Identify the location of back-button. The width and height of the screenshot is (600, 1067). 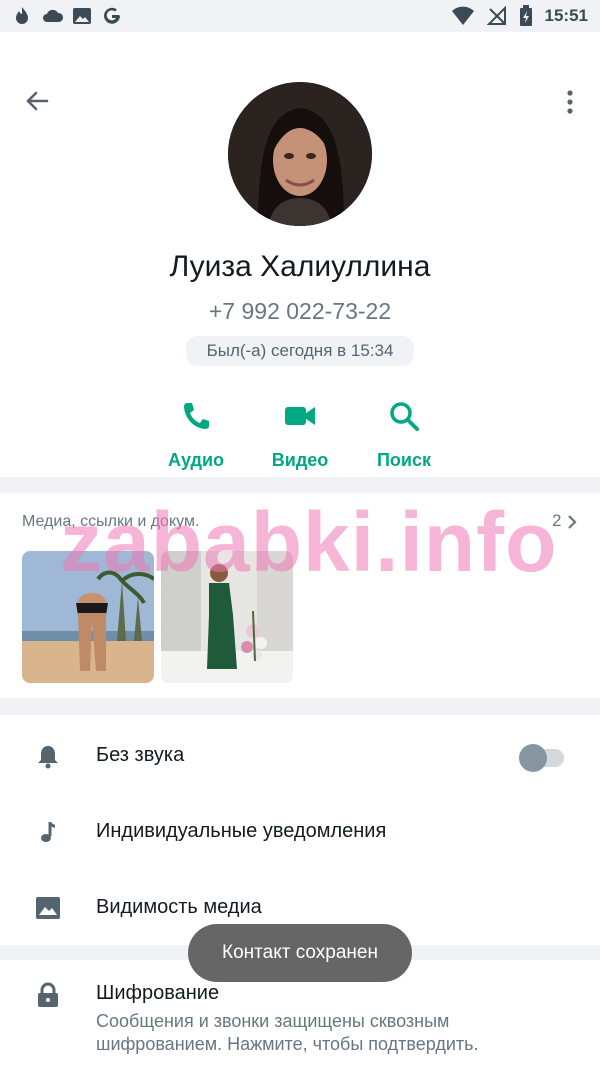
(37, 101).